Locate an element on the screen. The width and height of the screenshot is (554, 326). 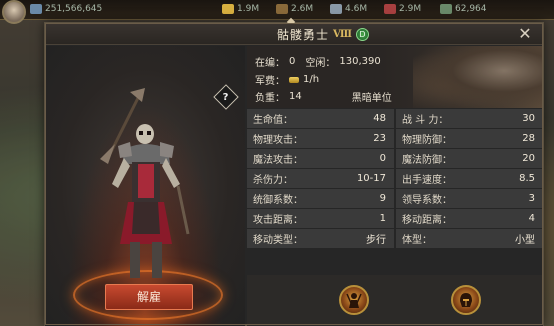
upkeep-value: 1/h is located at coordinates (311, 79).